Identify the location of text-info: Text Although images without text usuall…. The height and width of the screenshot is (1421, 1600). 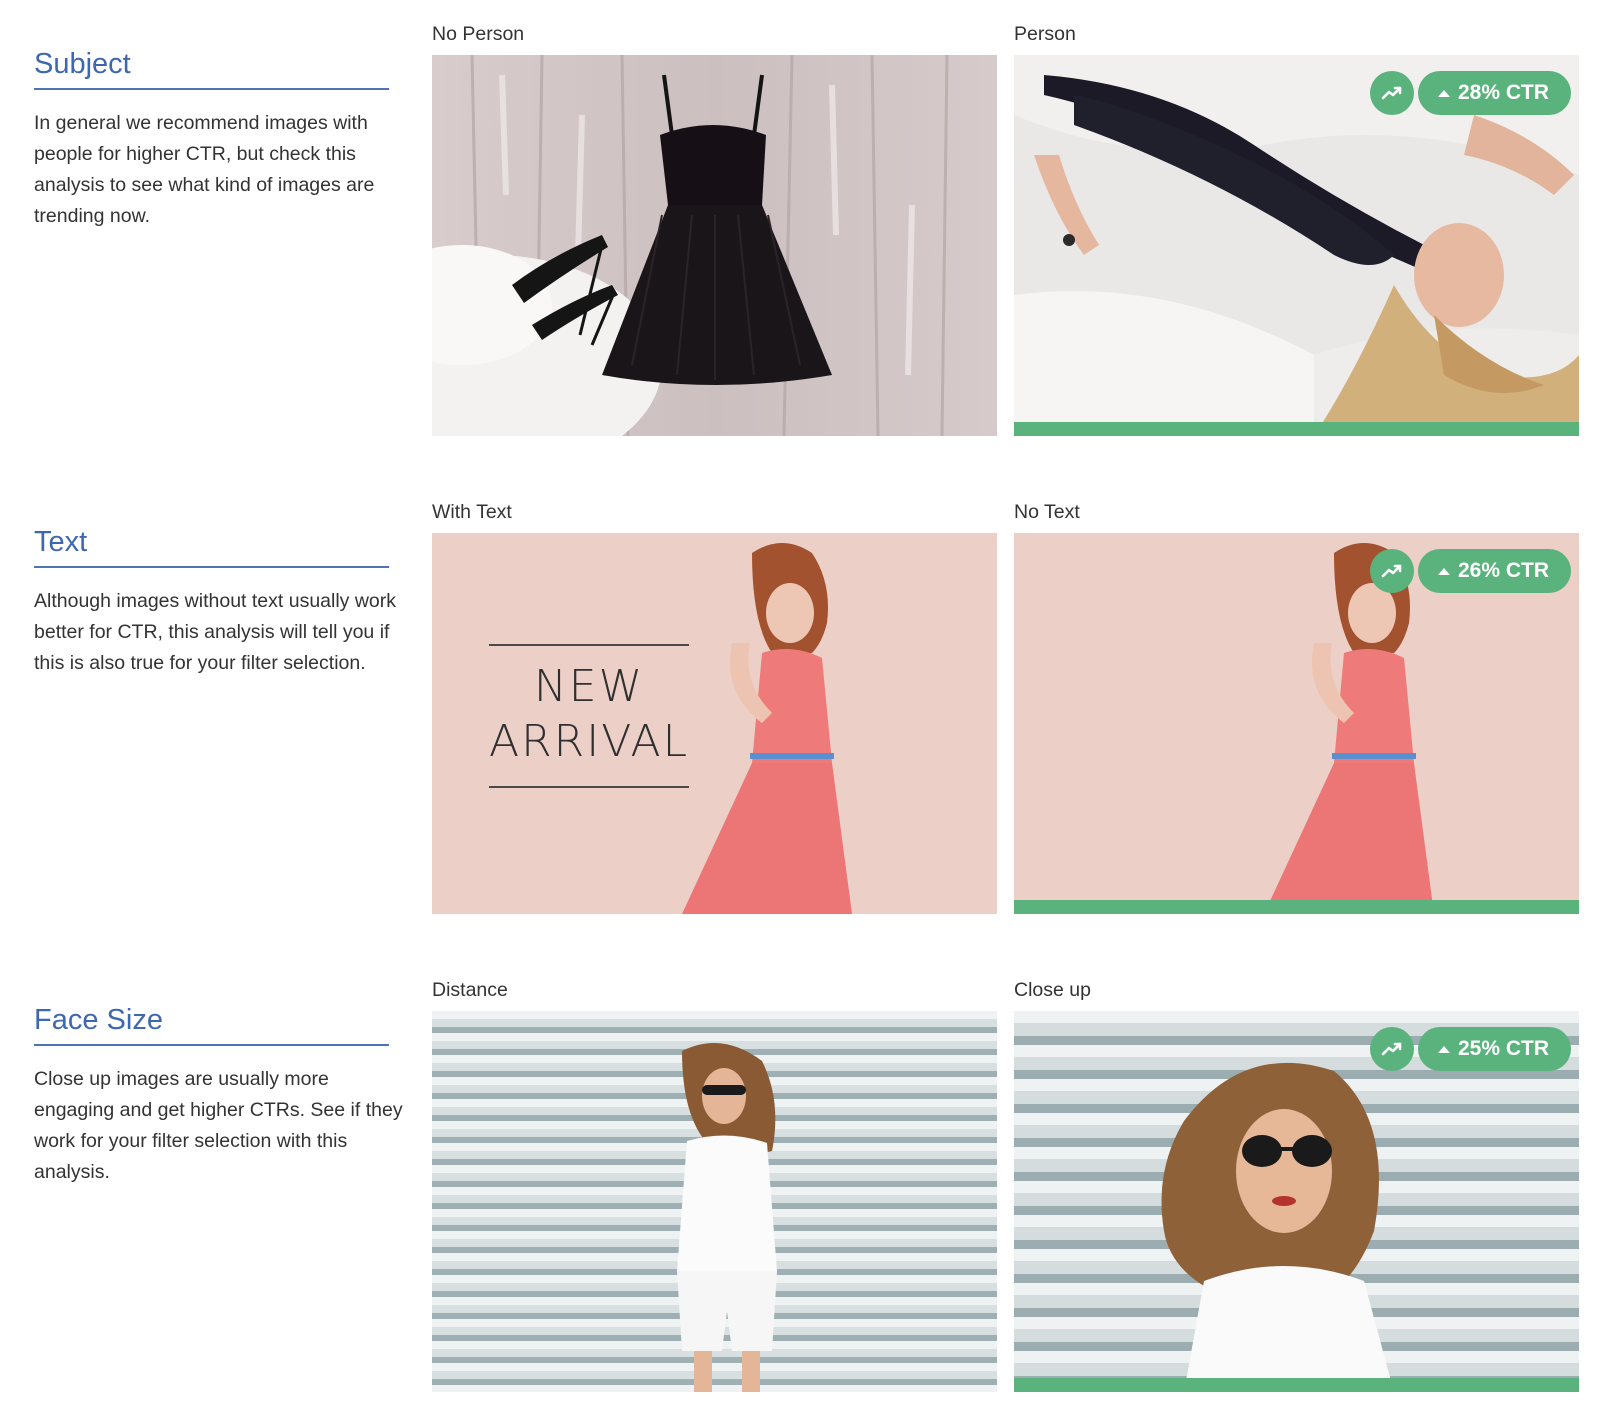
(224, 602).